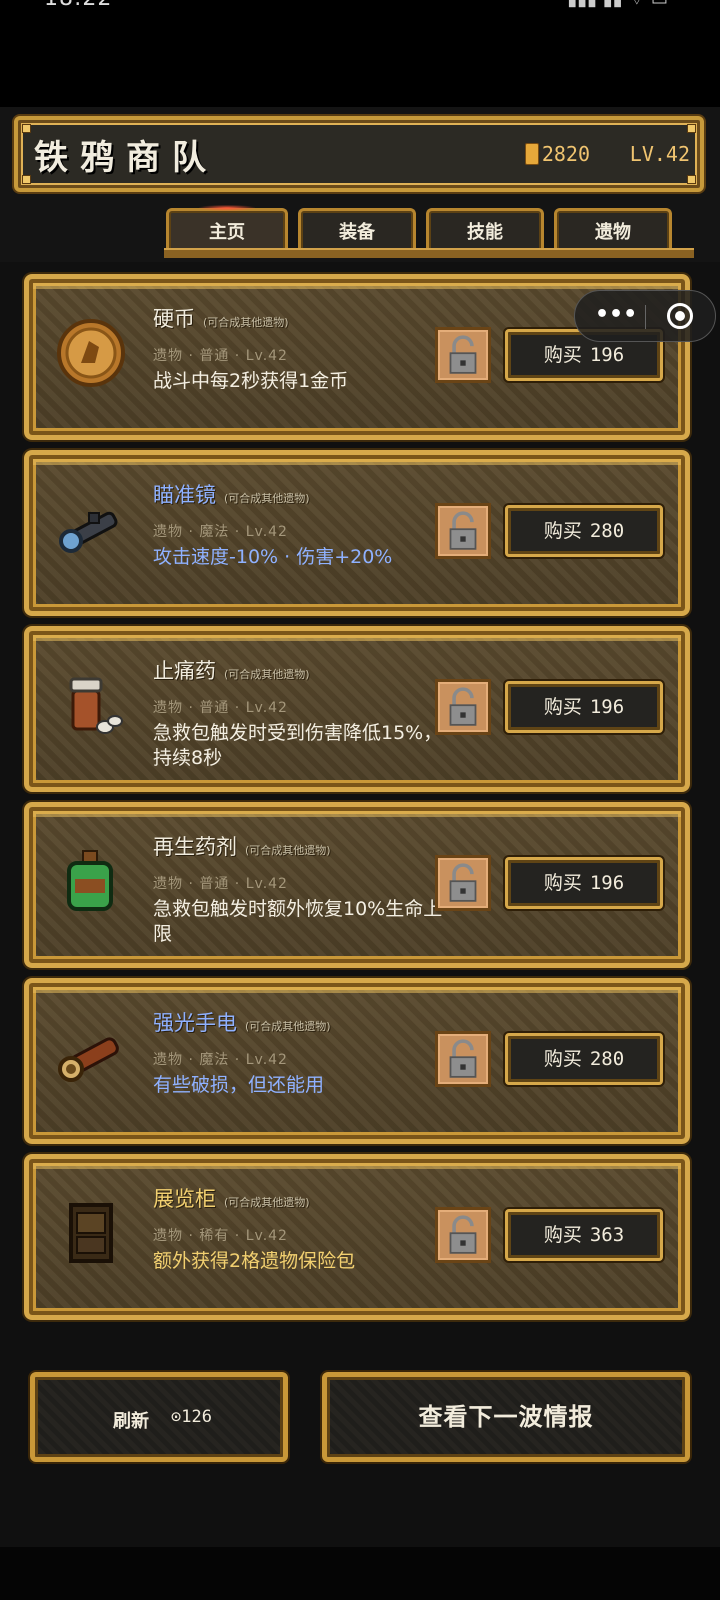 Image resolution: width=720 pixels, height=1600 pixels. I want to click on item-description: 战斗中每2秒获得1金币, so click(251, 381).